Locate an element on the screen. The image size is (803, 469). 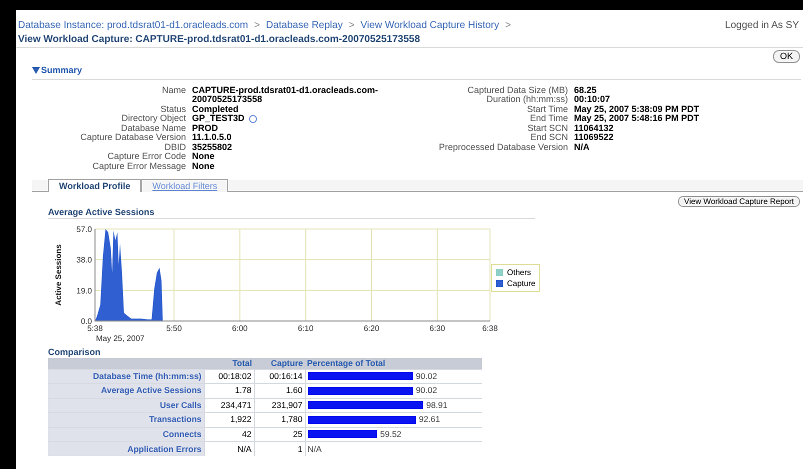
legend-label: Capture is located at coordinates (521, 283).